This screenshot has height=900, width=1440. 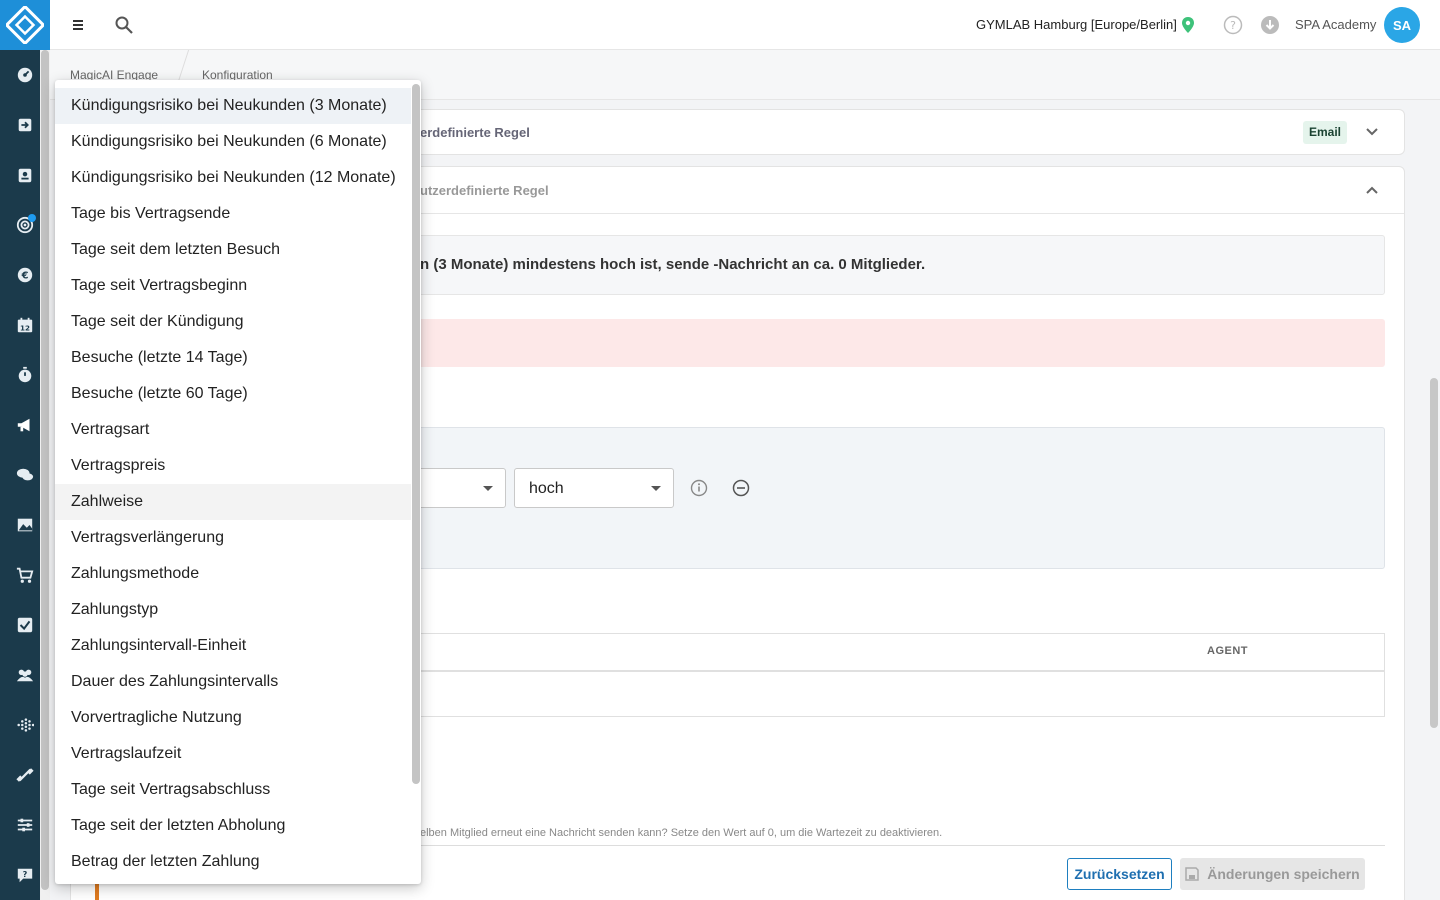 I want to click on dropdown-option: Zahlungsmethode, so click(x=233, y=574).